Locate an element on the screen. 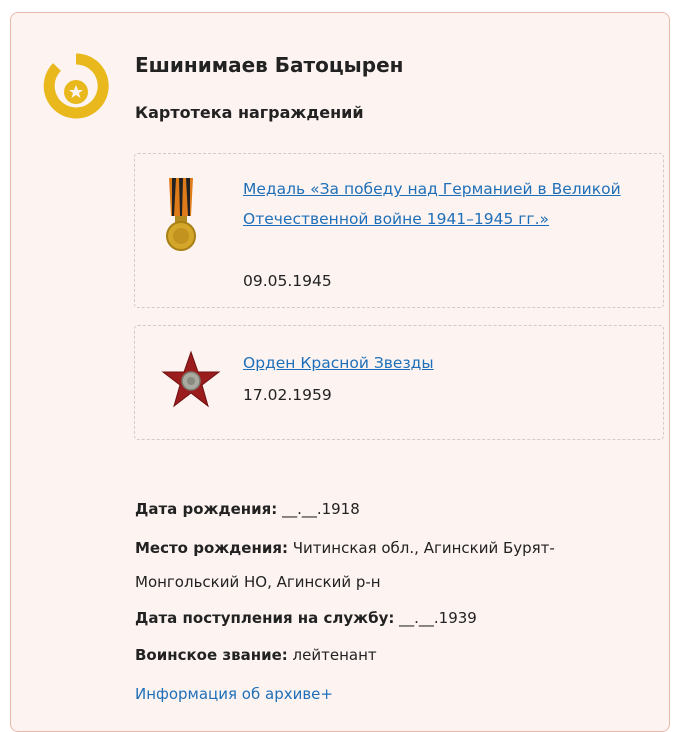 The image size is (673, 732). award-date: 17.02.1959 is located at coordinates (287, 395).